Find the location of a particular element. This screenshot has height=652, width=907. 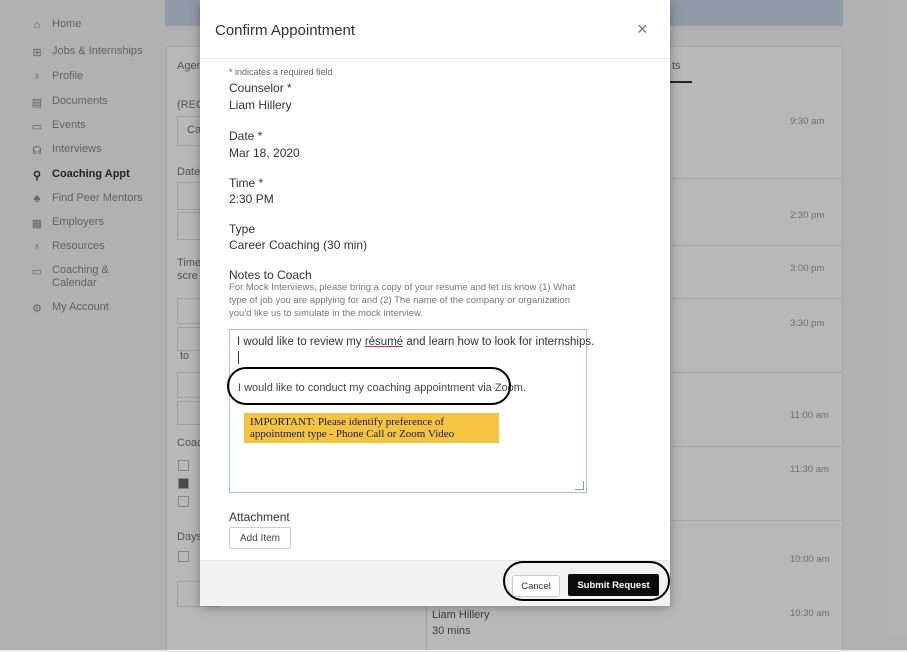

type-label: Type is located at coordinates (242, 229).